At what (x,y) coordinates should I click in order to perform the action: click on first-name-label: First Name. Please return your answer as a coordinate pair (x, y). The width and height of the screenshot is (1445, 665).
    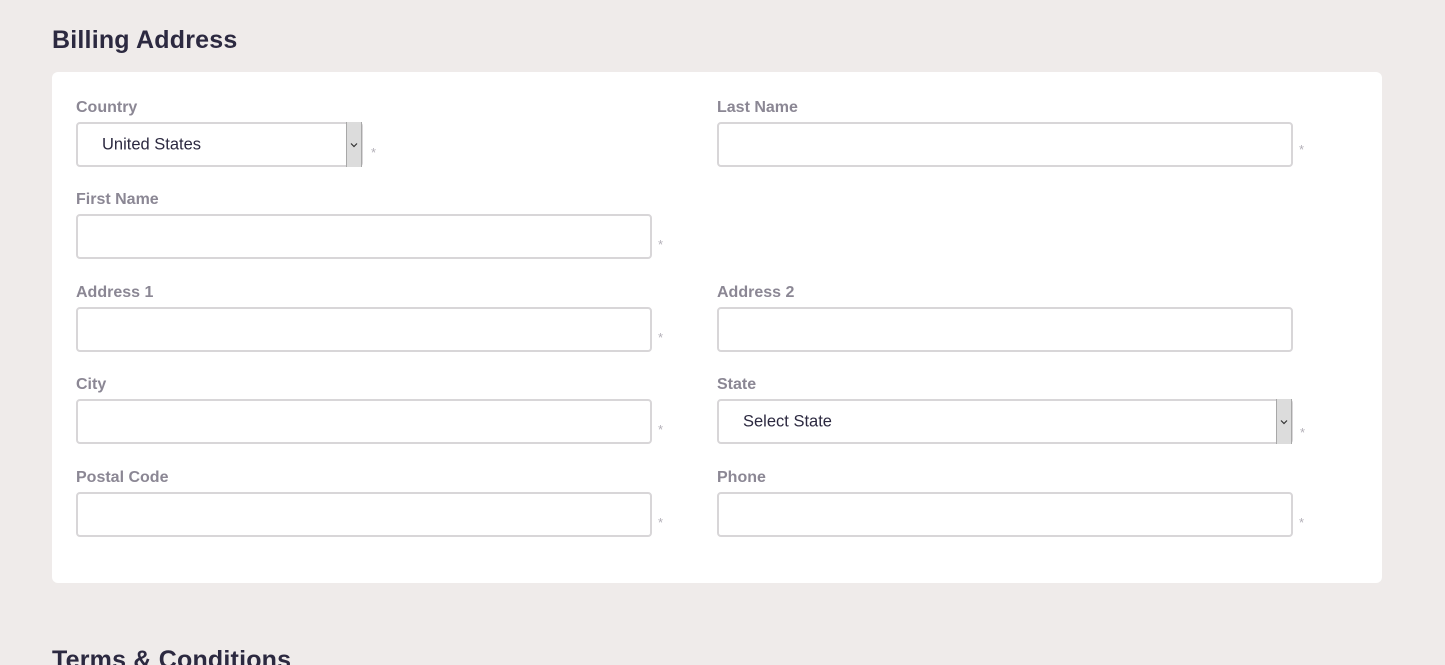
    Looking at the image, I should click on (117, 199).